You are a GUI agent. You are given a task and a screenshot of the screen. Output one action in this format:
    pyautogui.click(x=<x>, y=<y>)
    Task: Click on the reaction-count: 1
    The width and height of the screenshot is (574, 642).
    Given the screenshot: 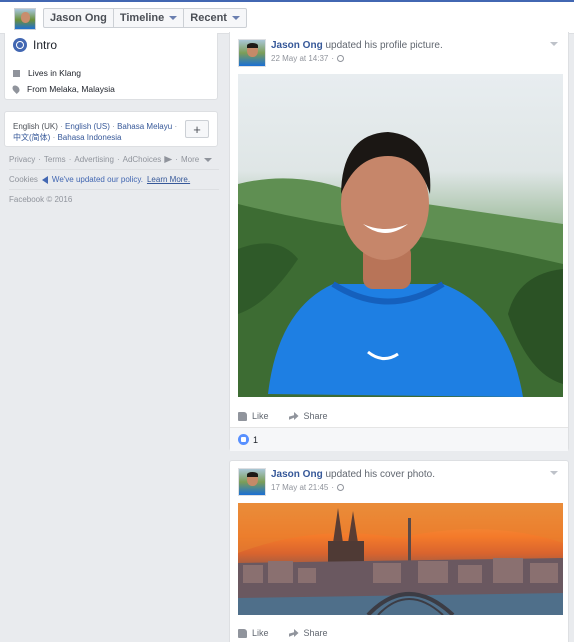 What is the action you would take?
    pyautogui.click(x=256, y=439)
    